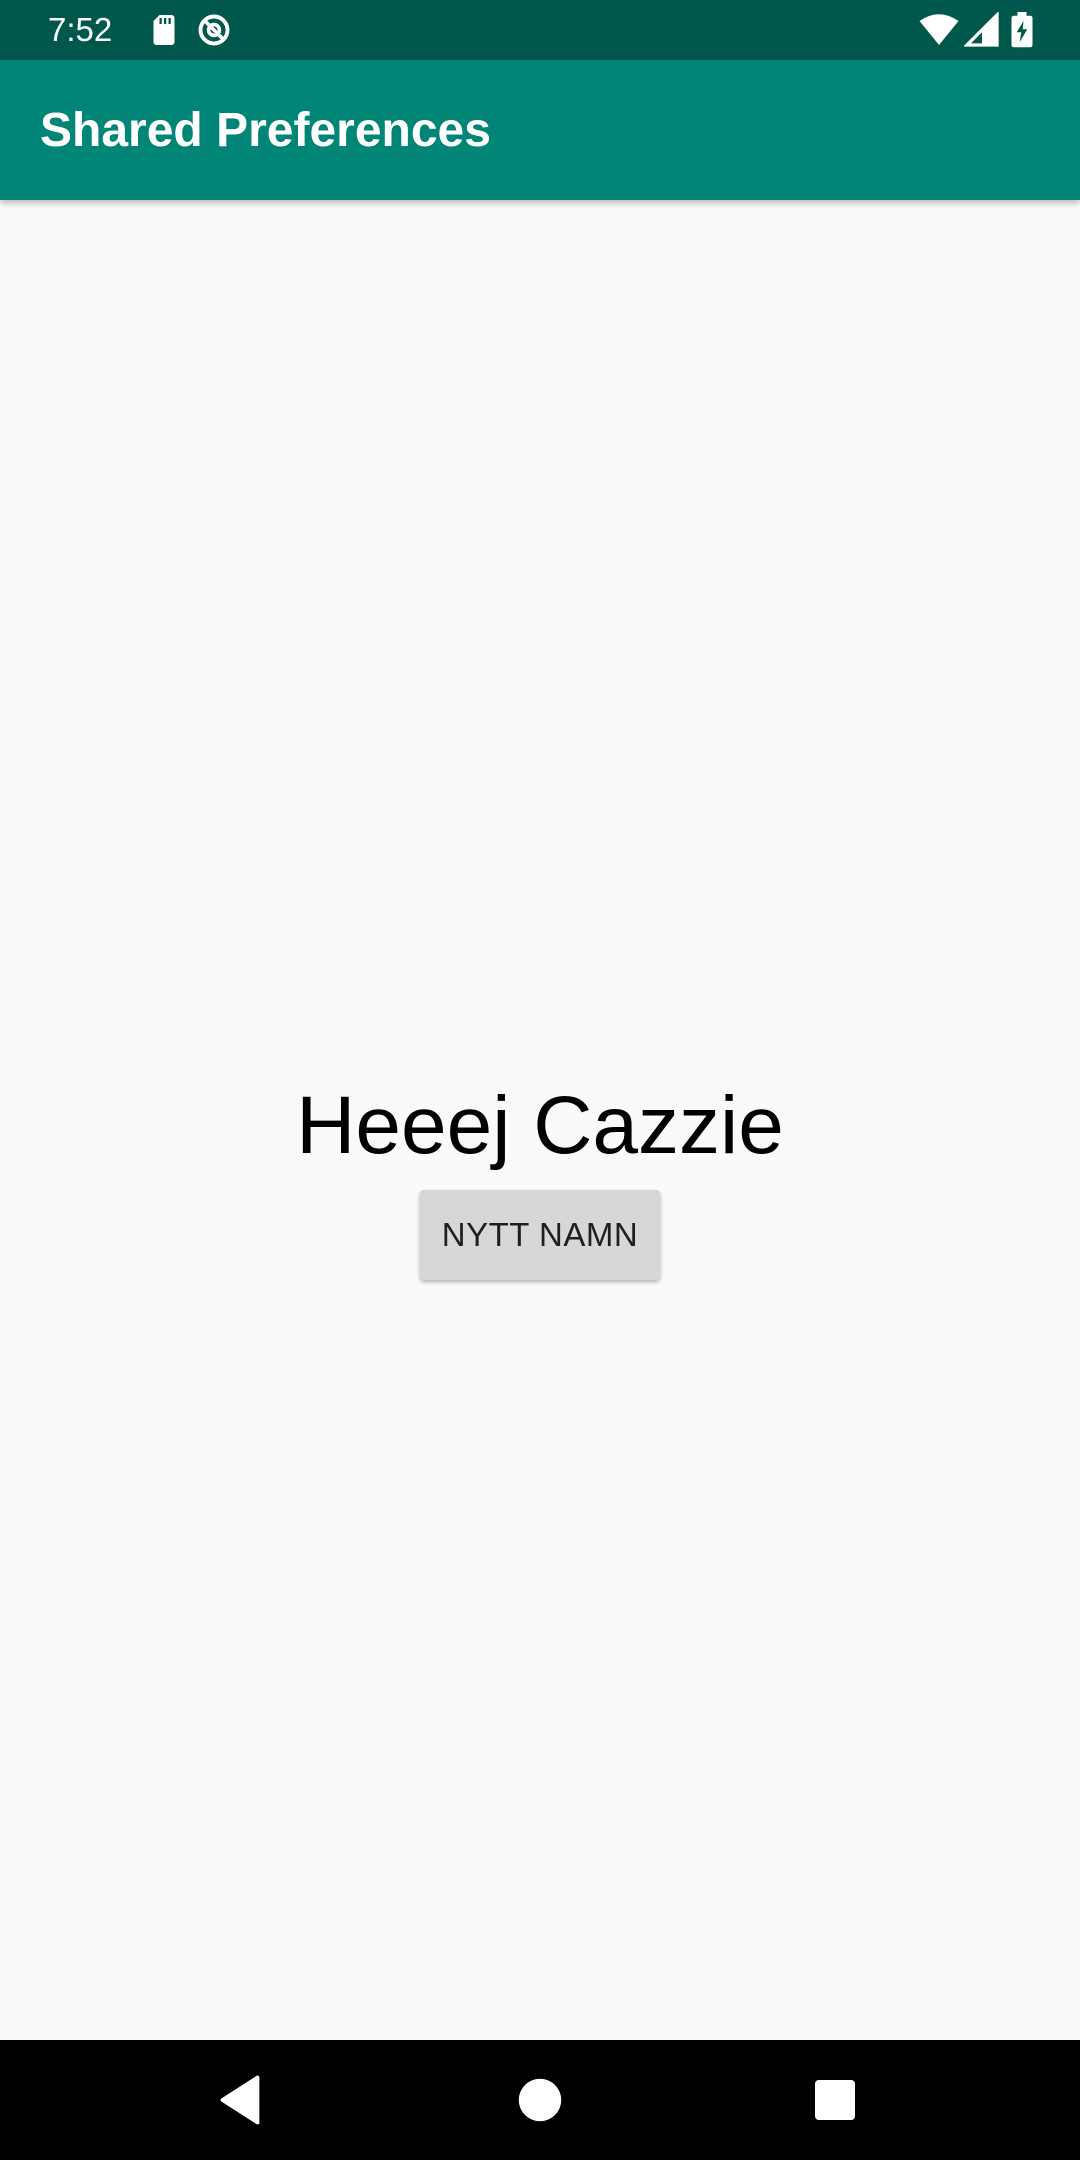 The width and height of the screenshot is (1080, 2160). What do you see at coordinates (265, 130) in the screenshot?
I see `app-title: Shared Preferences` at bounding box center [265, 130].